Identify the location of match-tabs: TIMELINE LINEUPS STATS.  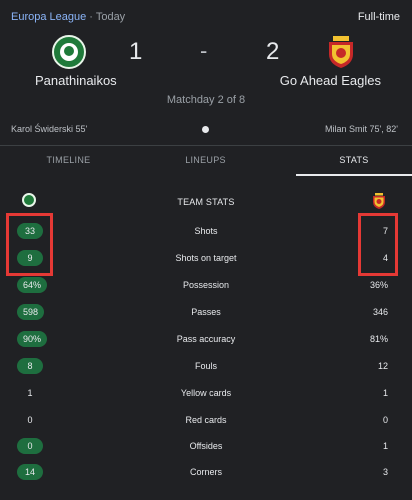
(206, 161).